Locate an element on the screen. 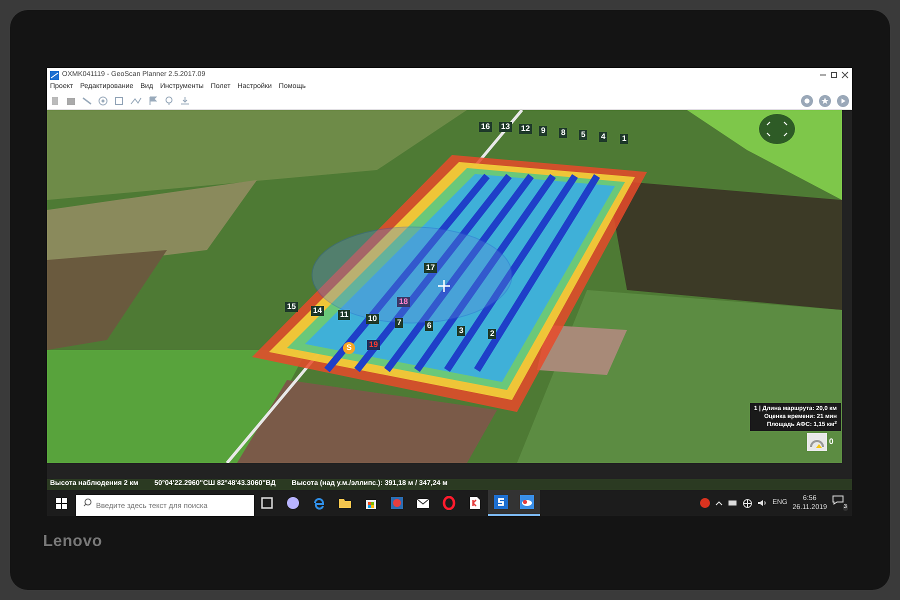 The width and height of the screenshot is (900, 600). ring-icon is located at coordinates (449, 503).